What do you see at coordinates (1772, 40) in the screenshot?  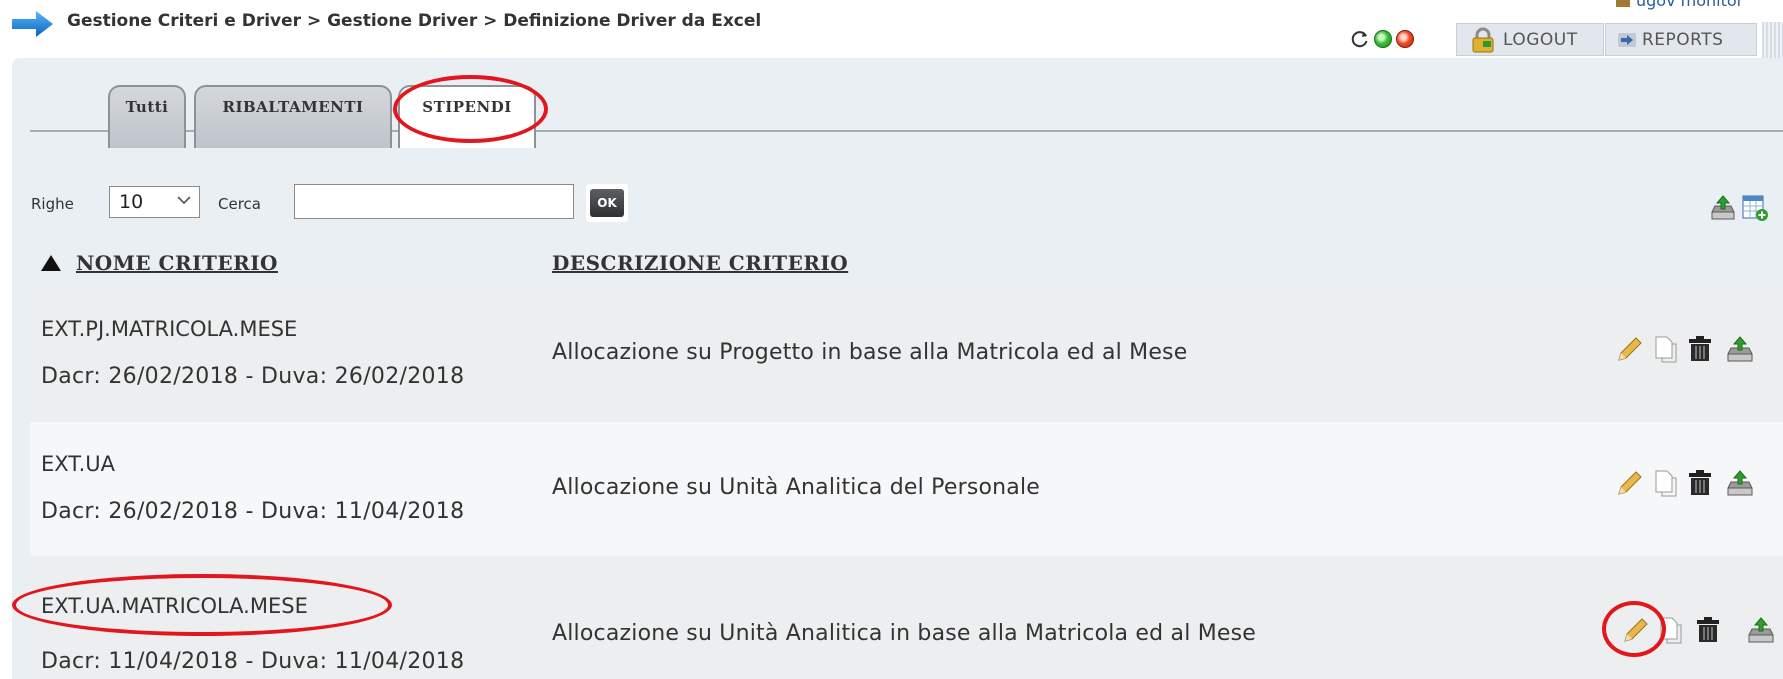 I see `header-edge-decoration` at bounding box center [1772, 40].